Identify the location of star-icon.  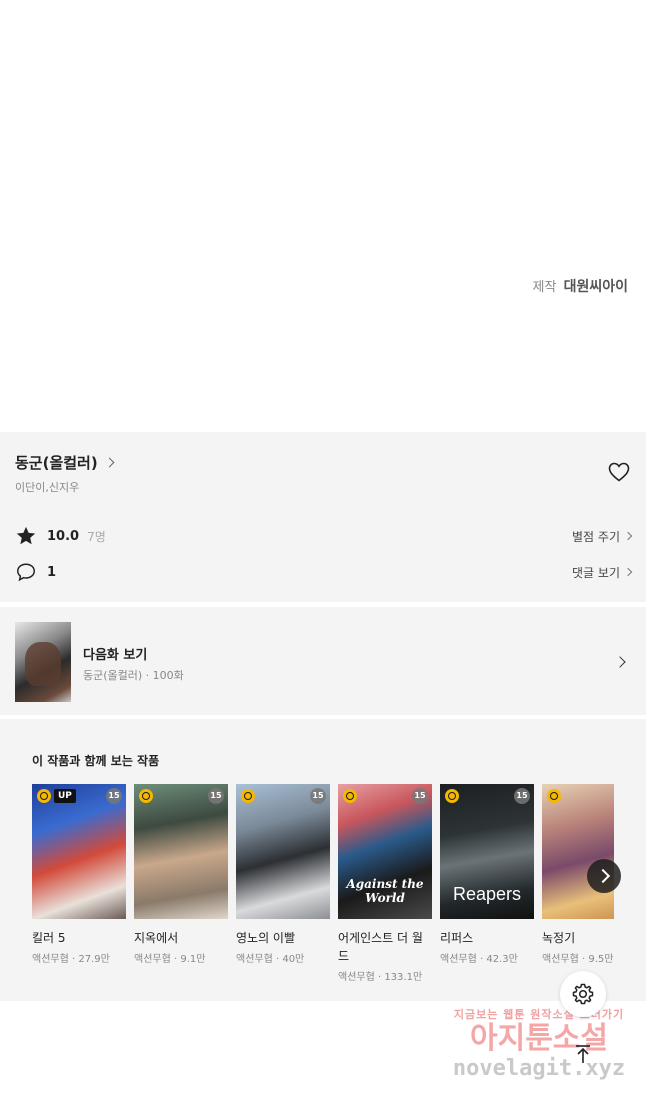
(26, 535).